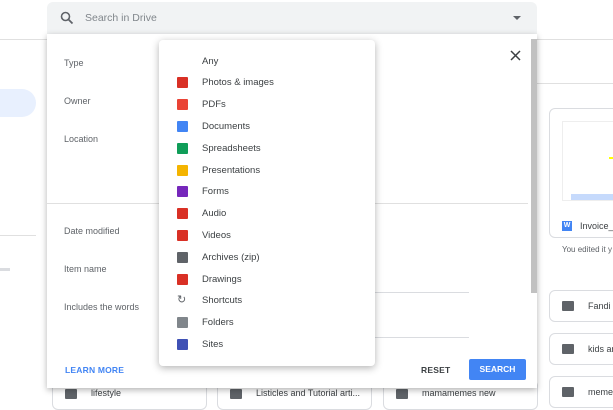  I want to click on folder-card: kids ar, so click(581, 349).